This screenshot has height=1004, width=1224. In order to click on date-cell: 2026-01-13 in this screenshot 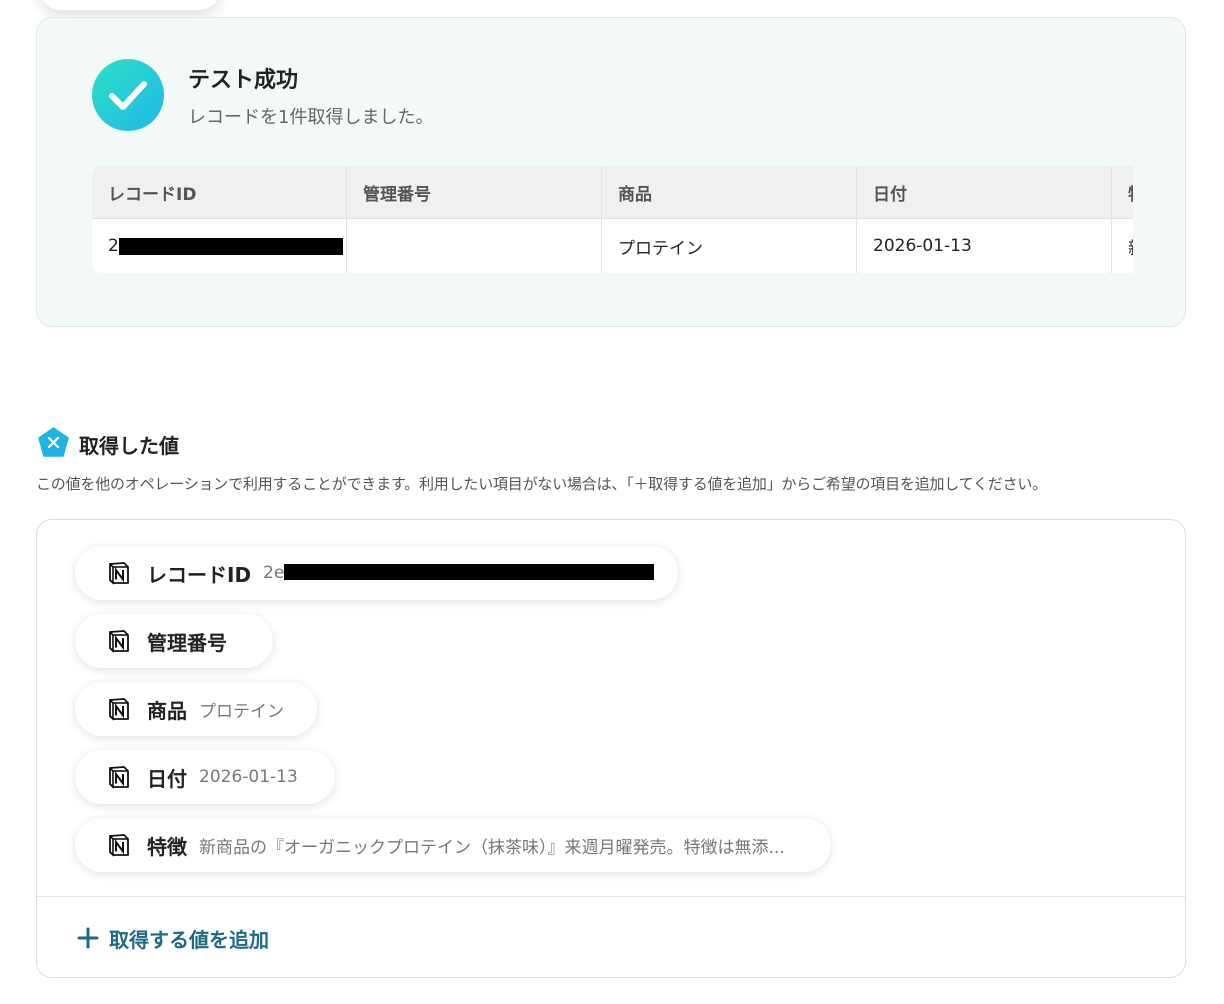, I will do `click(984, 246)`.